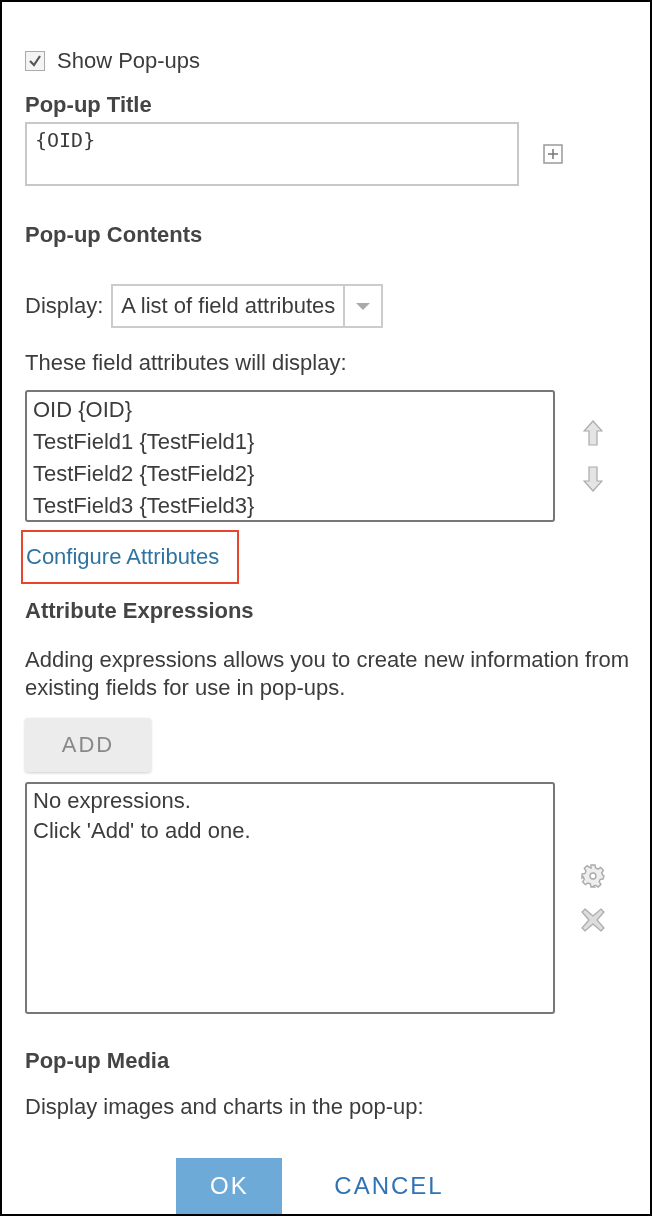 This screenshot has height=1216, width=652. Describe the element at coordinates (290, 410) in the screenshot. I see `field-list-item: OID {OID}` at that location.